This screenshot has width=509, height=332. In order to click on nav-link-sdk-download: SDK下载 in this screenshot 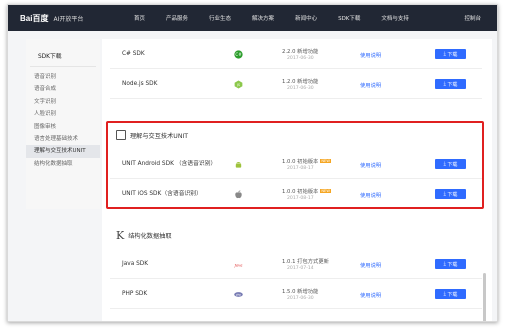, I will do `click(349, 18)`.